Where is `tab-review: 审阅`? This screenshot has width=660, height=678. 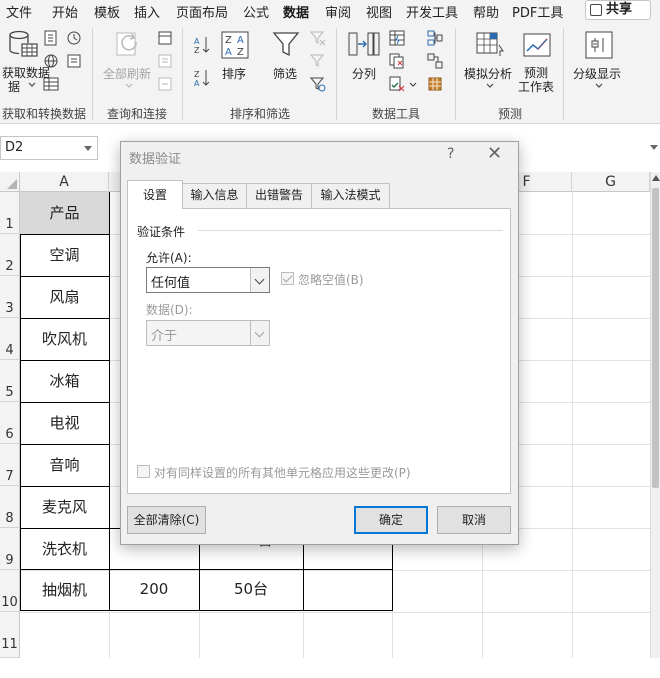
tab-review: 审阅 is located at coordinates (338, 11).